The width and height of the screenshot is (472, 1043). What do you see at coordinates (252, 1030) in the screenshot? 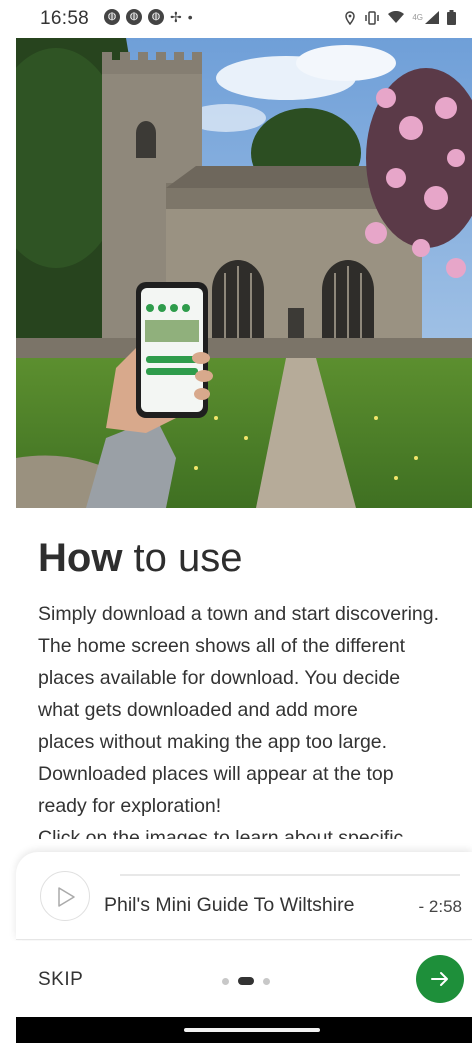
I see `home-gesture-handle` at bounding box center [252, 1030].